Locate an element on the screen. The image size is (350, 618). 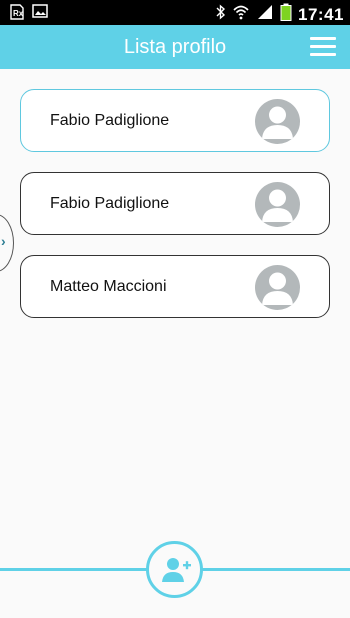
add-user-icon is located at coordinates (176, 570).